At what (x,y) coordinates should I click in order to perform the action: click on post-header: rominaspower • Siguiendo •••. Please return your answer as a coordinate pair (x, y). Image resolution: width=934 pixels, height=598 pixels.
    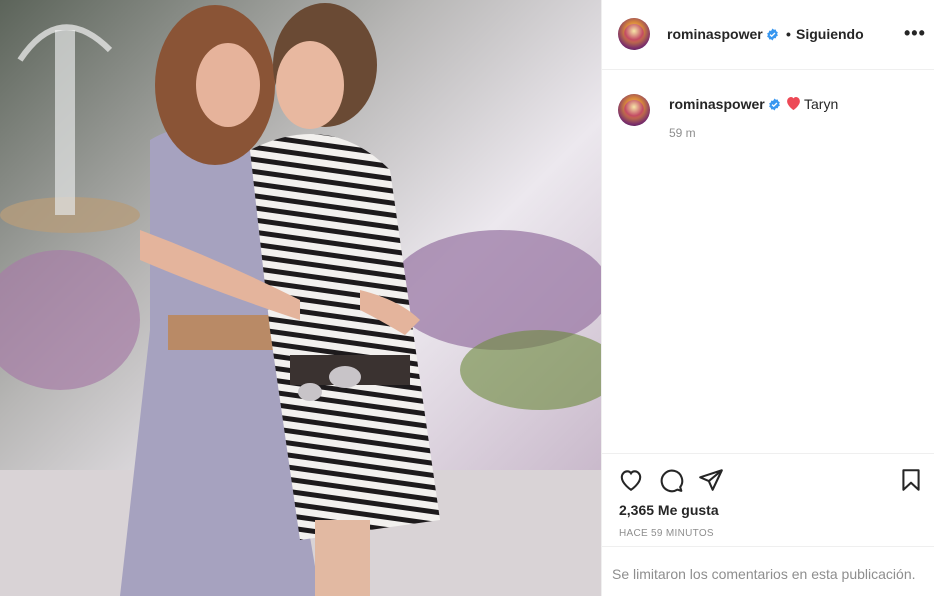
    Looking at the image, I should click on (768, 35).